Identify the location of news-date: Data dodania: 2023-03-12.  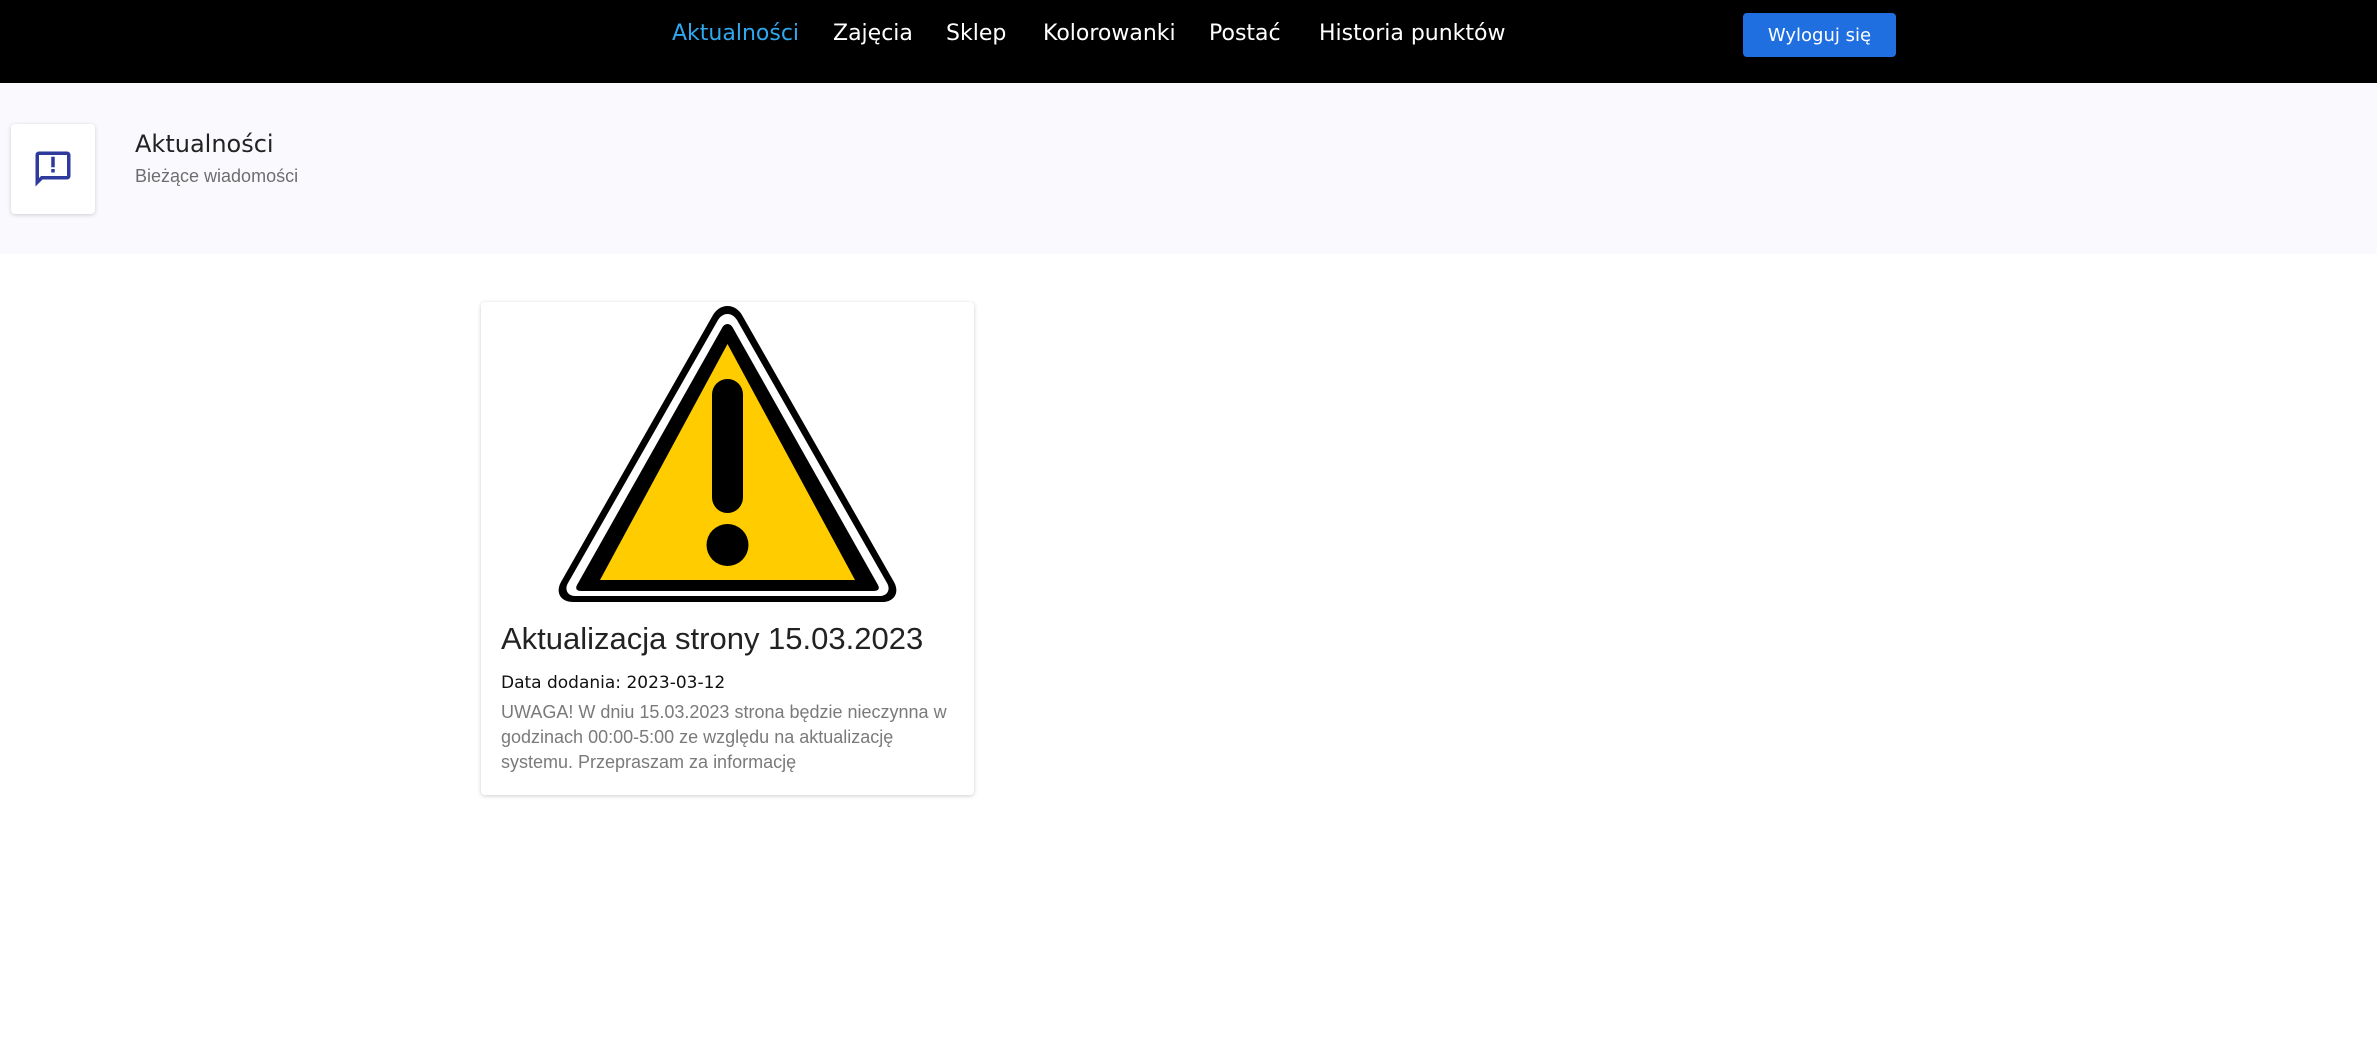
(613, 683).